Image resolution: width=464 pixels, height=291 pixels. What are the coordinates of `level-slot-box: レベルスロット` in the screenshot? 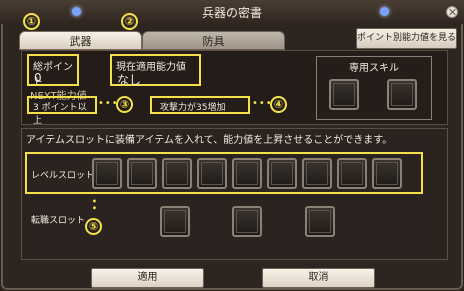 It's located at (224, 173).